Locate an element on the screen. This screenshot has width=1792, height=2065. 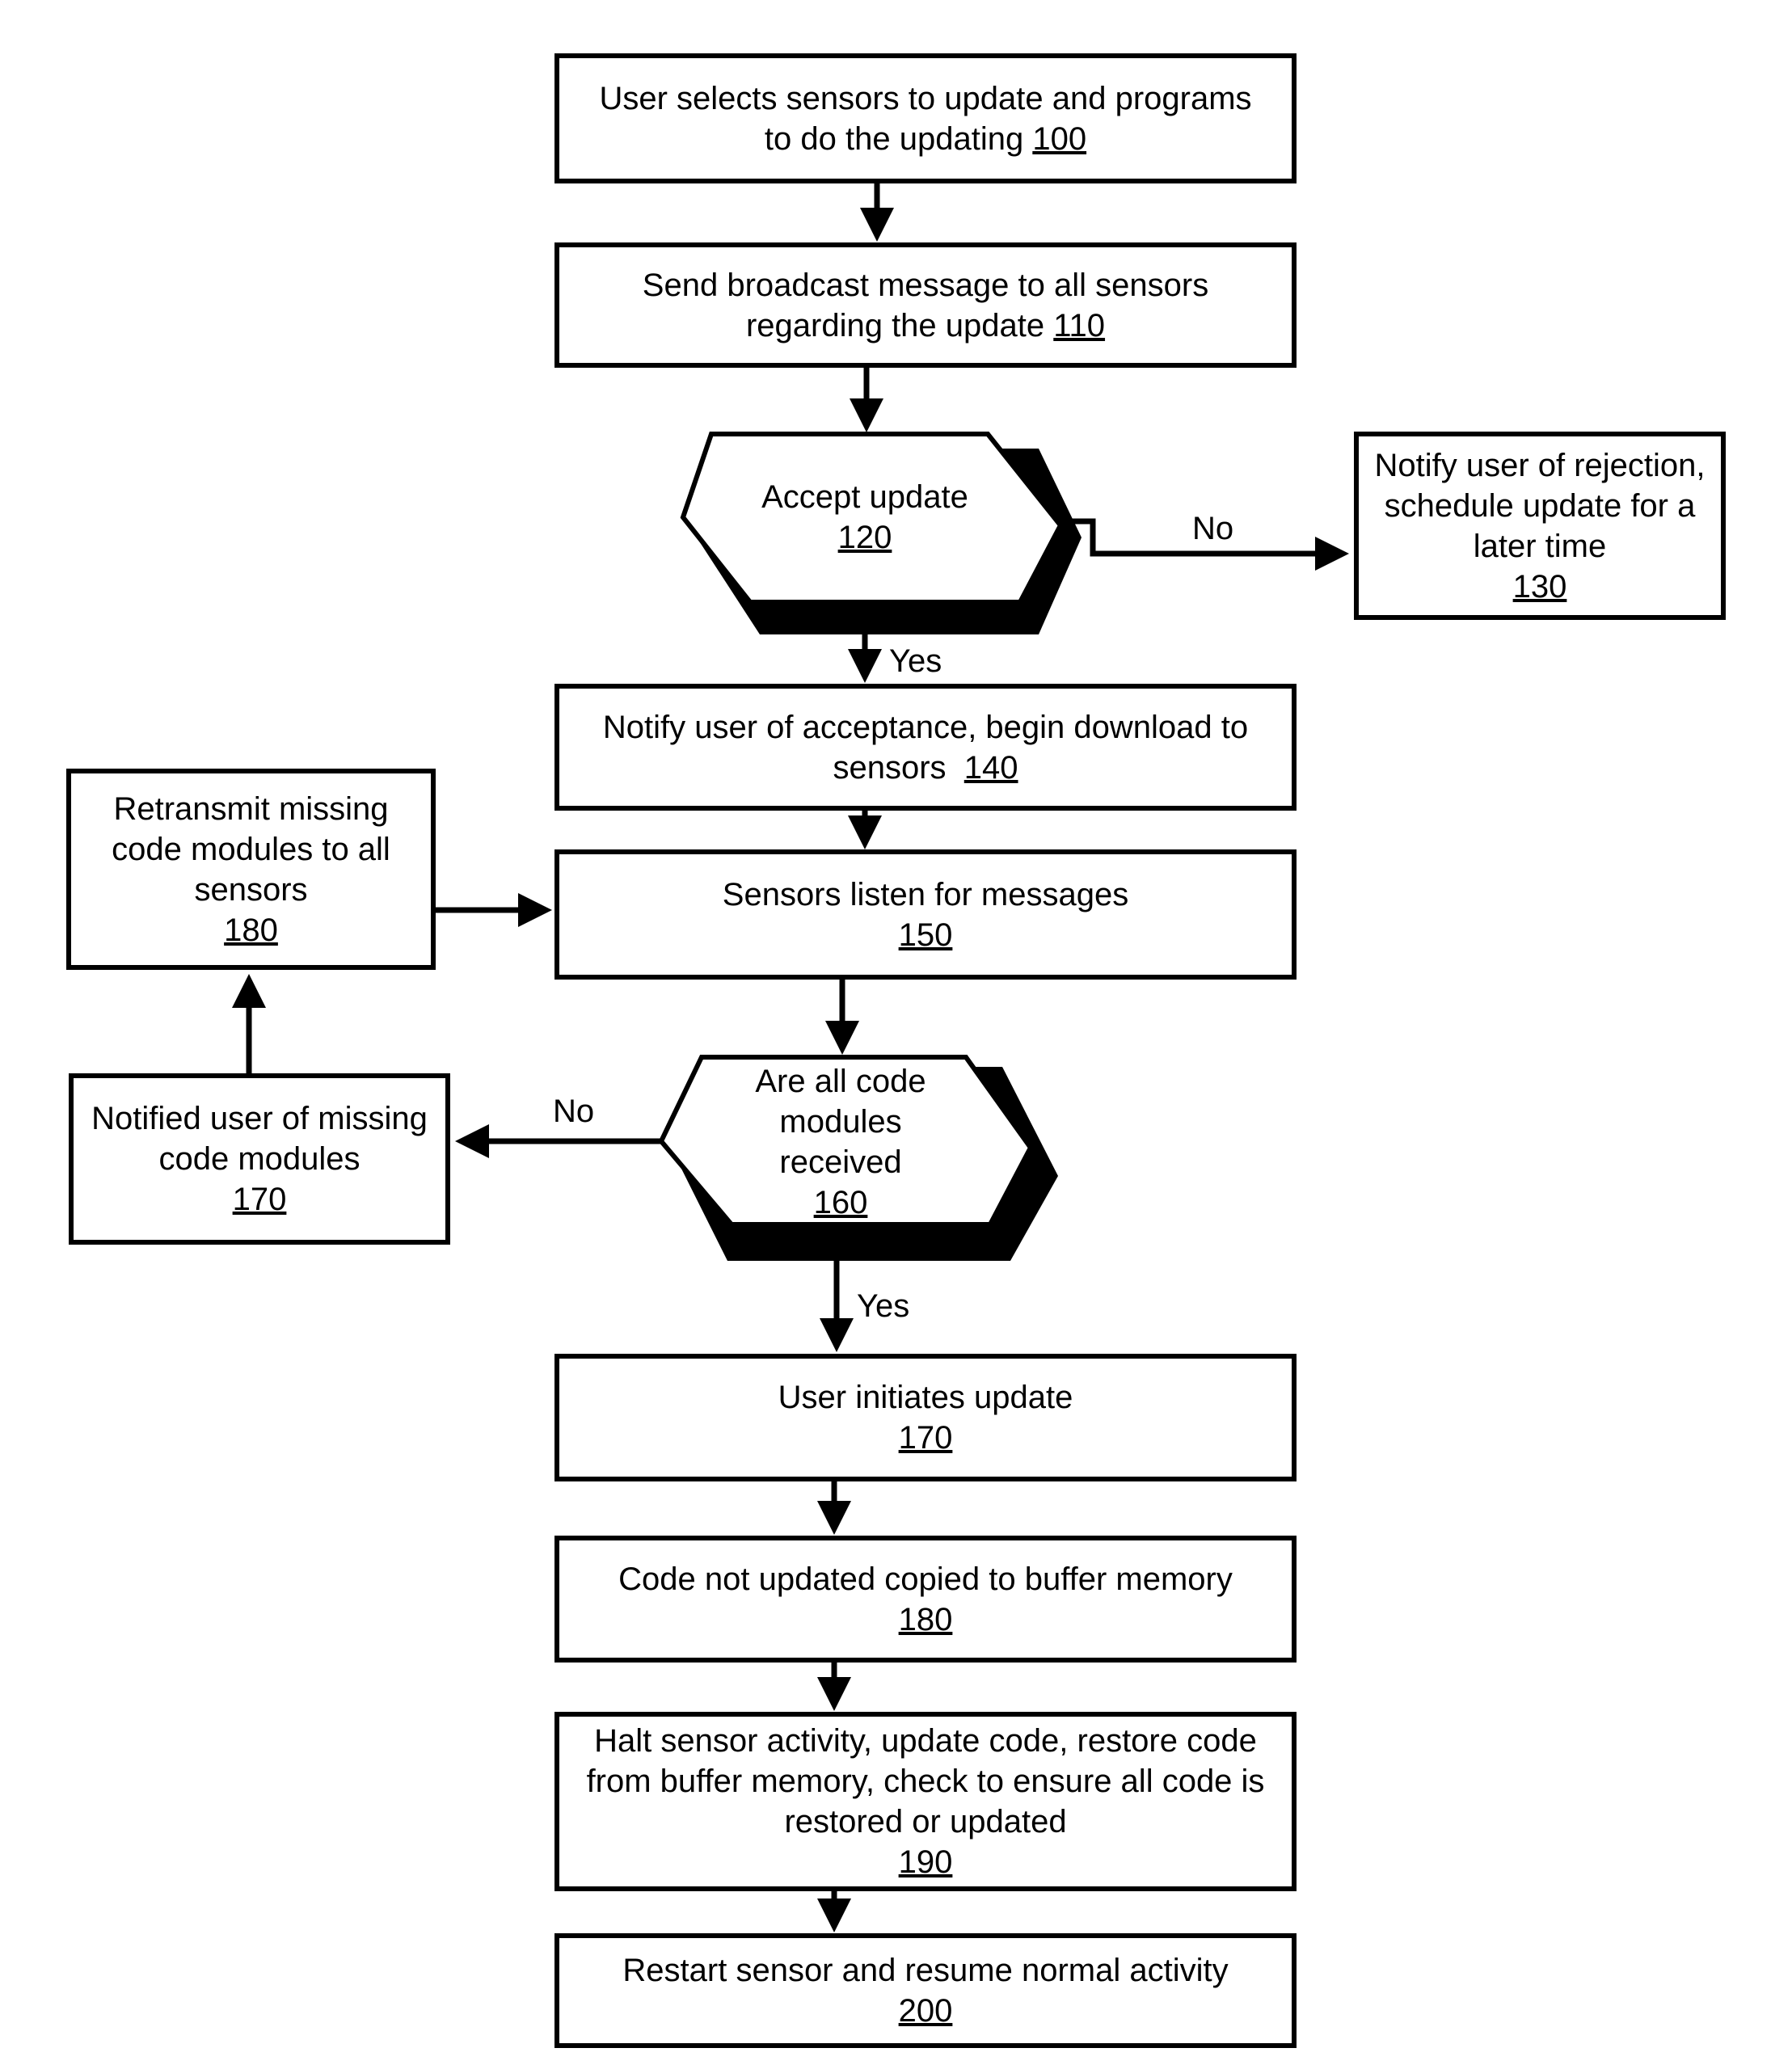
step-180-retransmit-ref: 180 is located at coordinates (251, 930).